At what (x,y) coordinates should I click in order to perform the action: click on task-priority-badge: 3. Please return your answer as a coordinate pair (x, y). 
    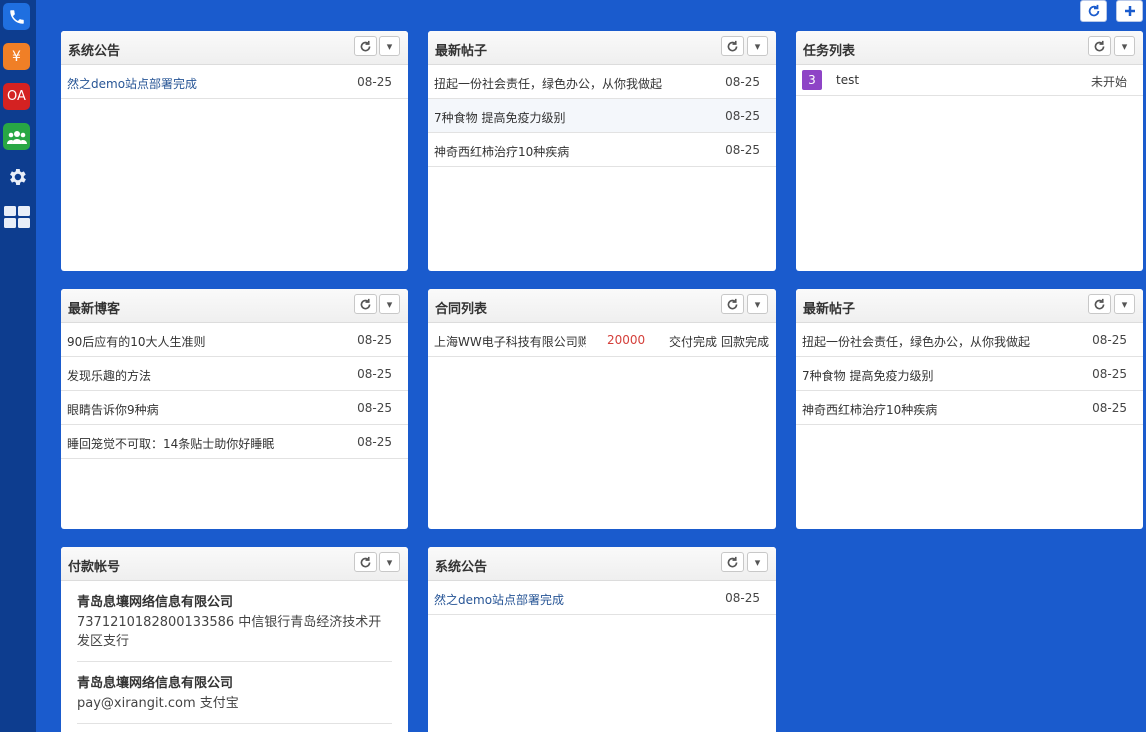
    Looking at the image, I should click on (812, 80).